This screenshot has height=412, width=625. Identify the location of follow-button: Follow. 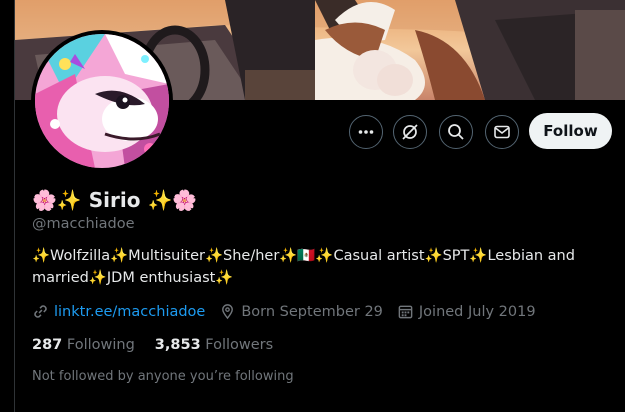
(570, 131).